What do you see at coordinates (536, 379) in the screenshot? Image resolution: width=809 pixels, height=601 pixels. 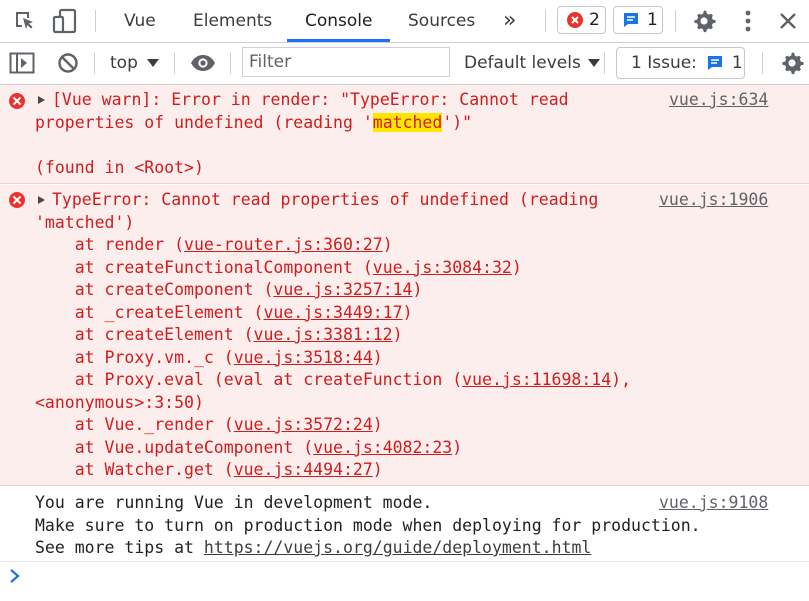 I see `stack-frame-link: vue.js:11698:14` at bounding box center [536, 379].